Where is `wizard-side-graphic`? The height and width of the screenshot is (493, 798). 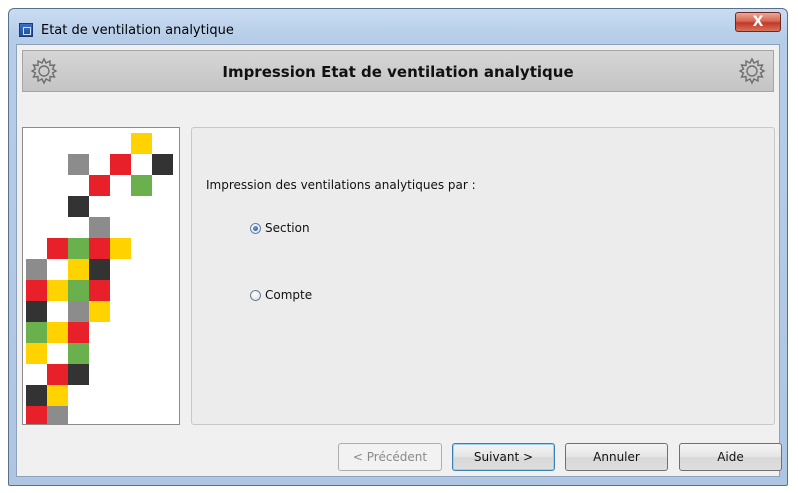
wizard-side-graphic is located at coordinates (101, 276).